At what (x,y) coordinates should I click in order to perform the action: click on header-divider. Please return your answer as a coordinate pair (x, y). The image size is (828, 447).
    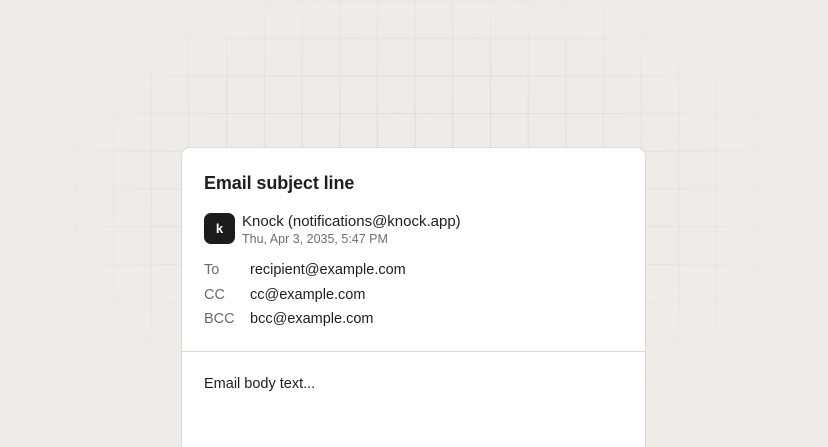
    Looking at the image, I should click on (413, 351).